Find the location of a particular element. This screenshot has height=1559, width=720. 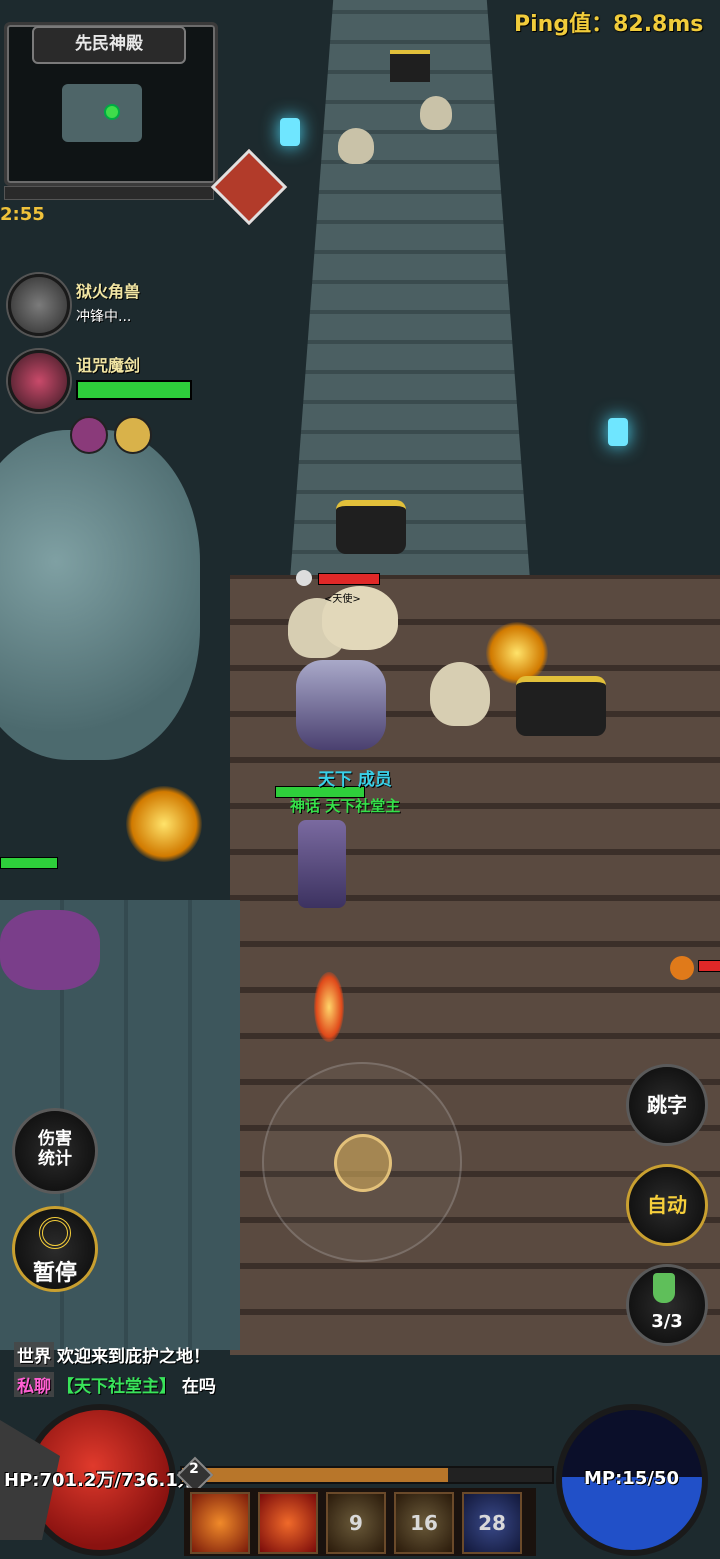

xp-fill is located at coordinates (315, 1475).